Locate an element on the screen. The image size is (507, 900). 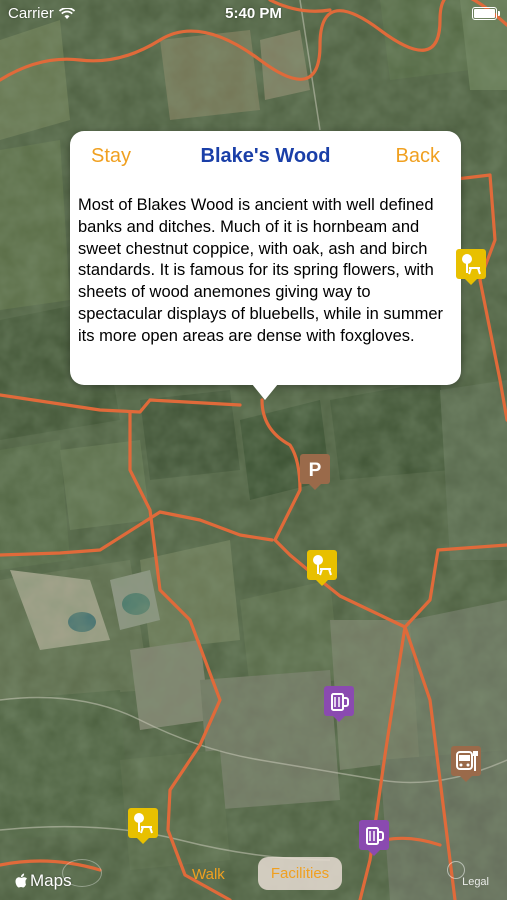
parking-marker-label: P is located at coordinates (315, 470).